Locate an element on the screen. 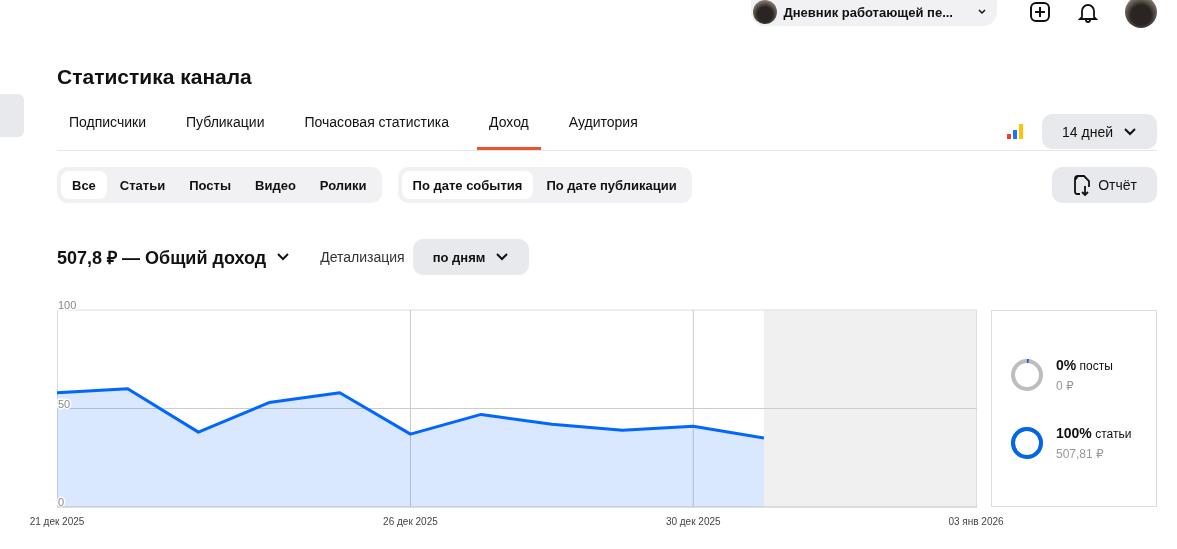 The image size is (1177, 549). date-filter: По дате публикации is located at coordinates (611, 185).